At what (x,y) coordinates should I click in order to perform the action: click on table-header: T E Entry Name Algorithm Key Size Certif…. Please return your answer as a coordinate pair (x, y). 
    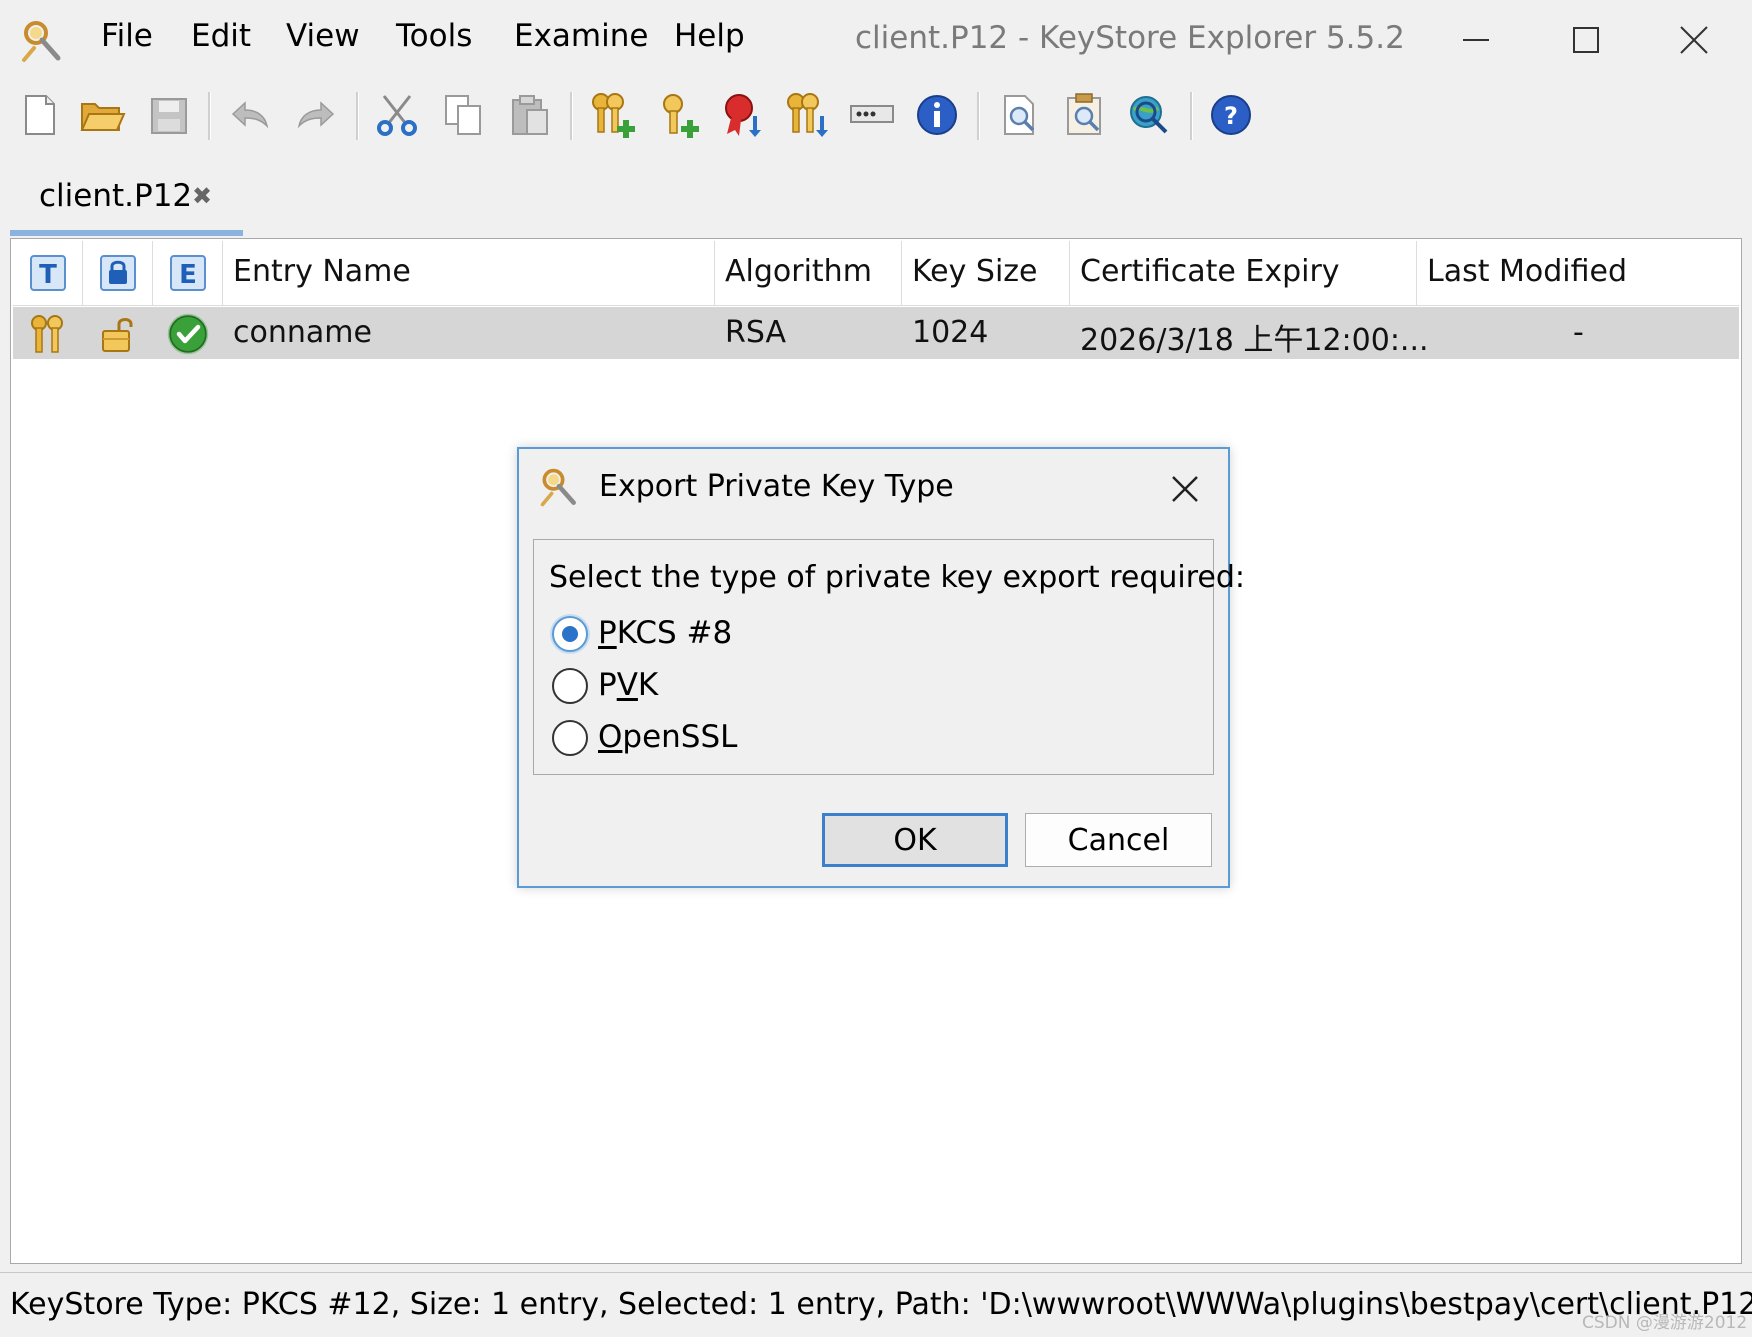
    Looking at the image, I should click on (876, 273).